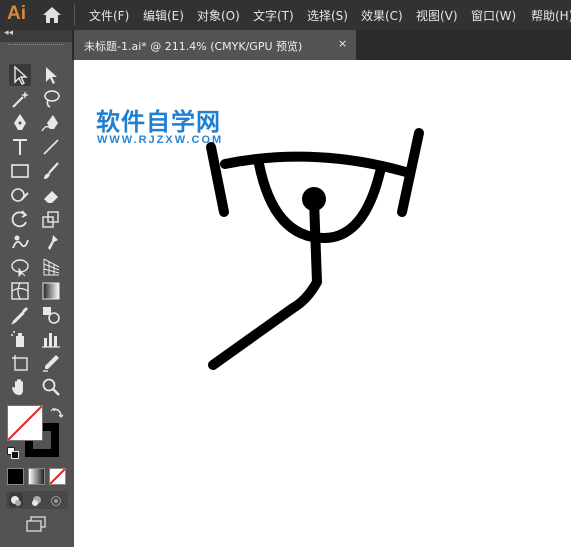 The height and width of the screenshot is (547, 571). Describe the element at coordinates (20, 123) in the screenshot. I see `pen-tool-icon` at that location.